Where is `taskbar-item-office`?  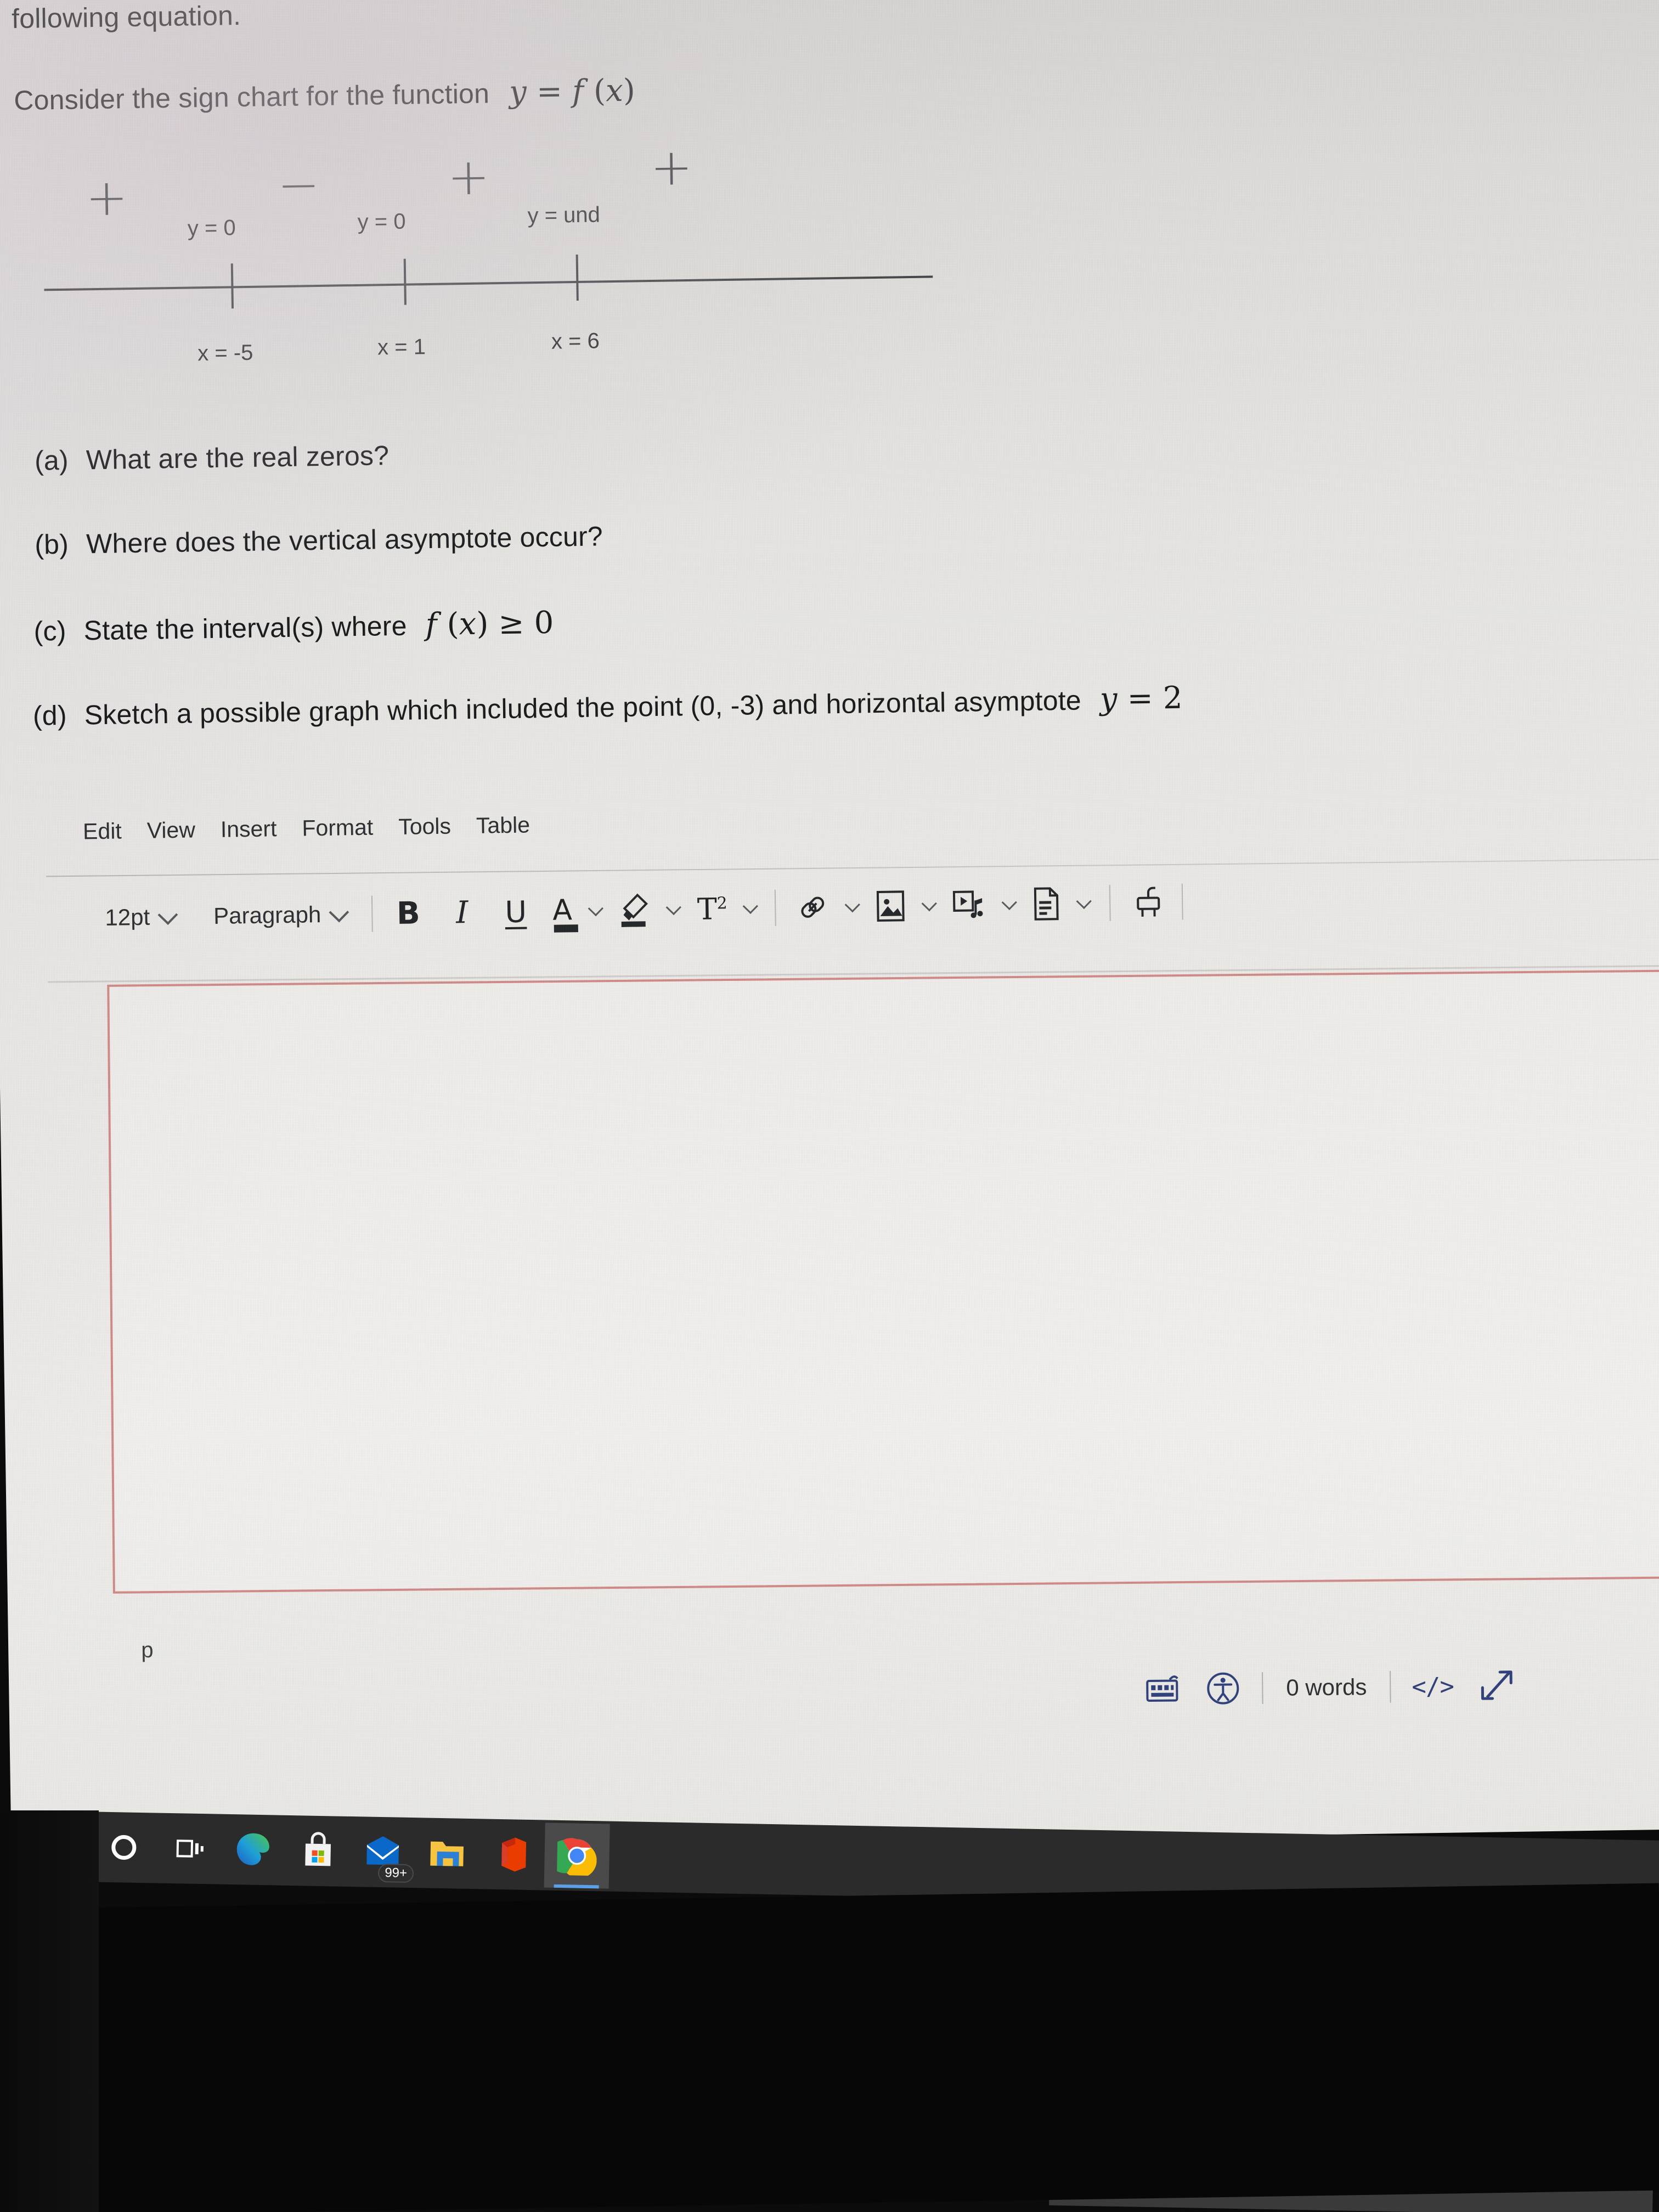
taskbar-item-office is located at coordinates (512, 1854).